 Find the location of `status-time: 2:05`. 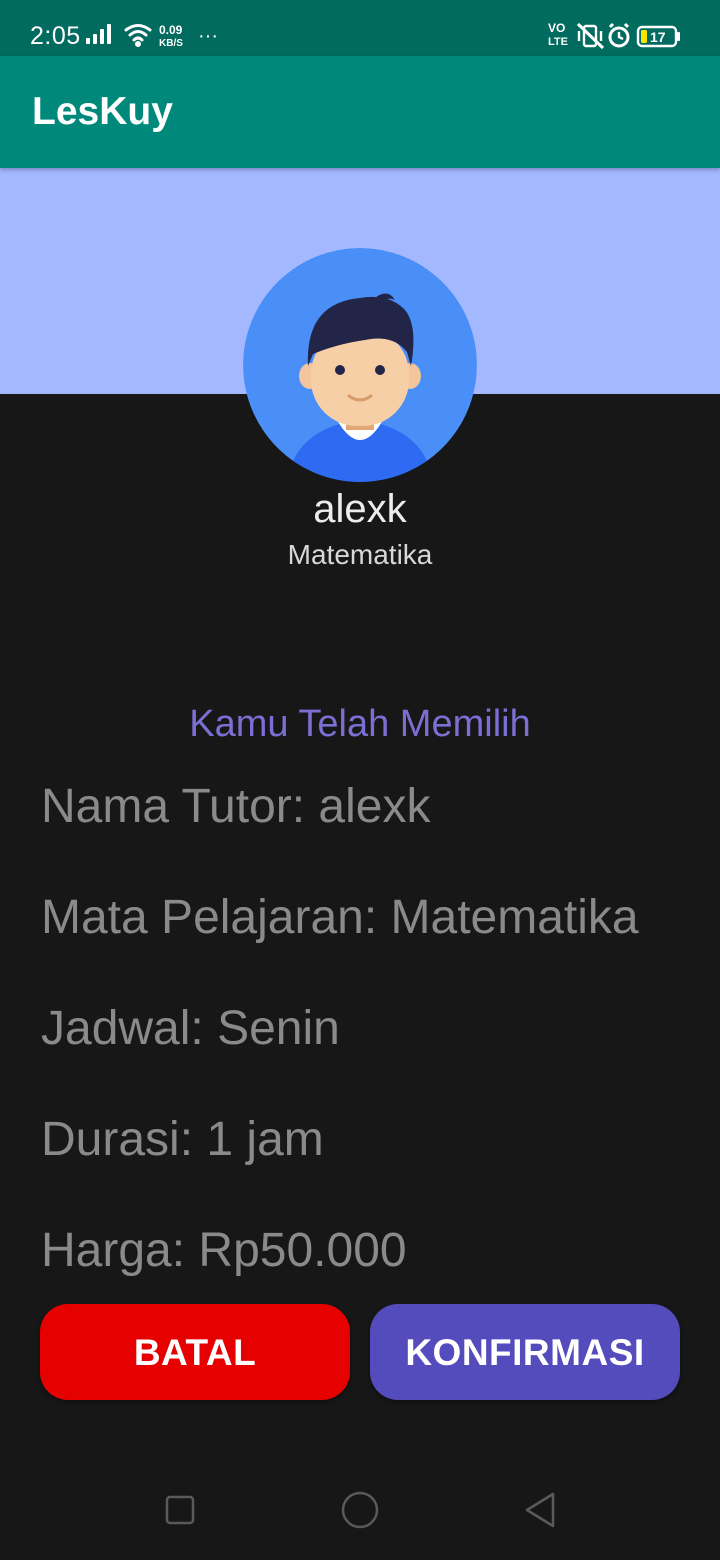

status-time: 2:05 is located at coordinates (55, 36).